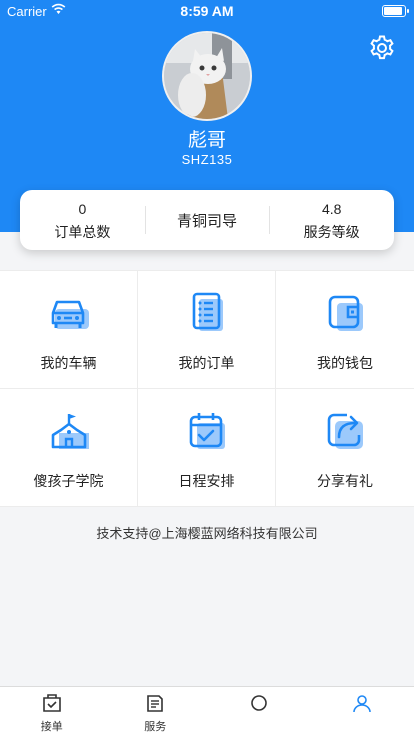  What do you see at coordinates (82, 209) in the screenshot?
I see `stat-orders-value: 0` at bounding box center [82, 209].